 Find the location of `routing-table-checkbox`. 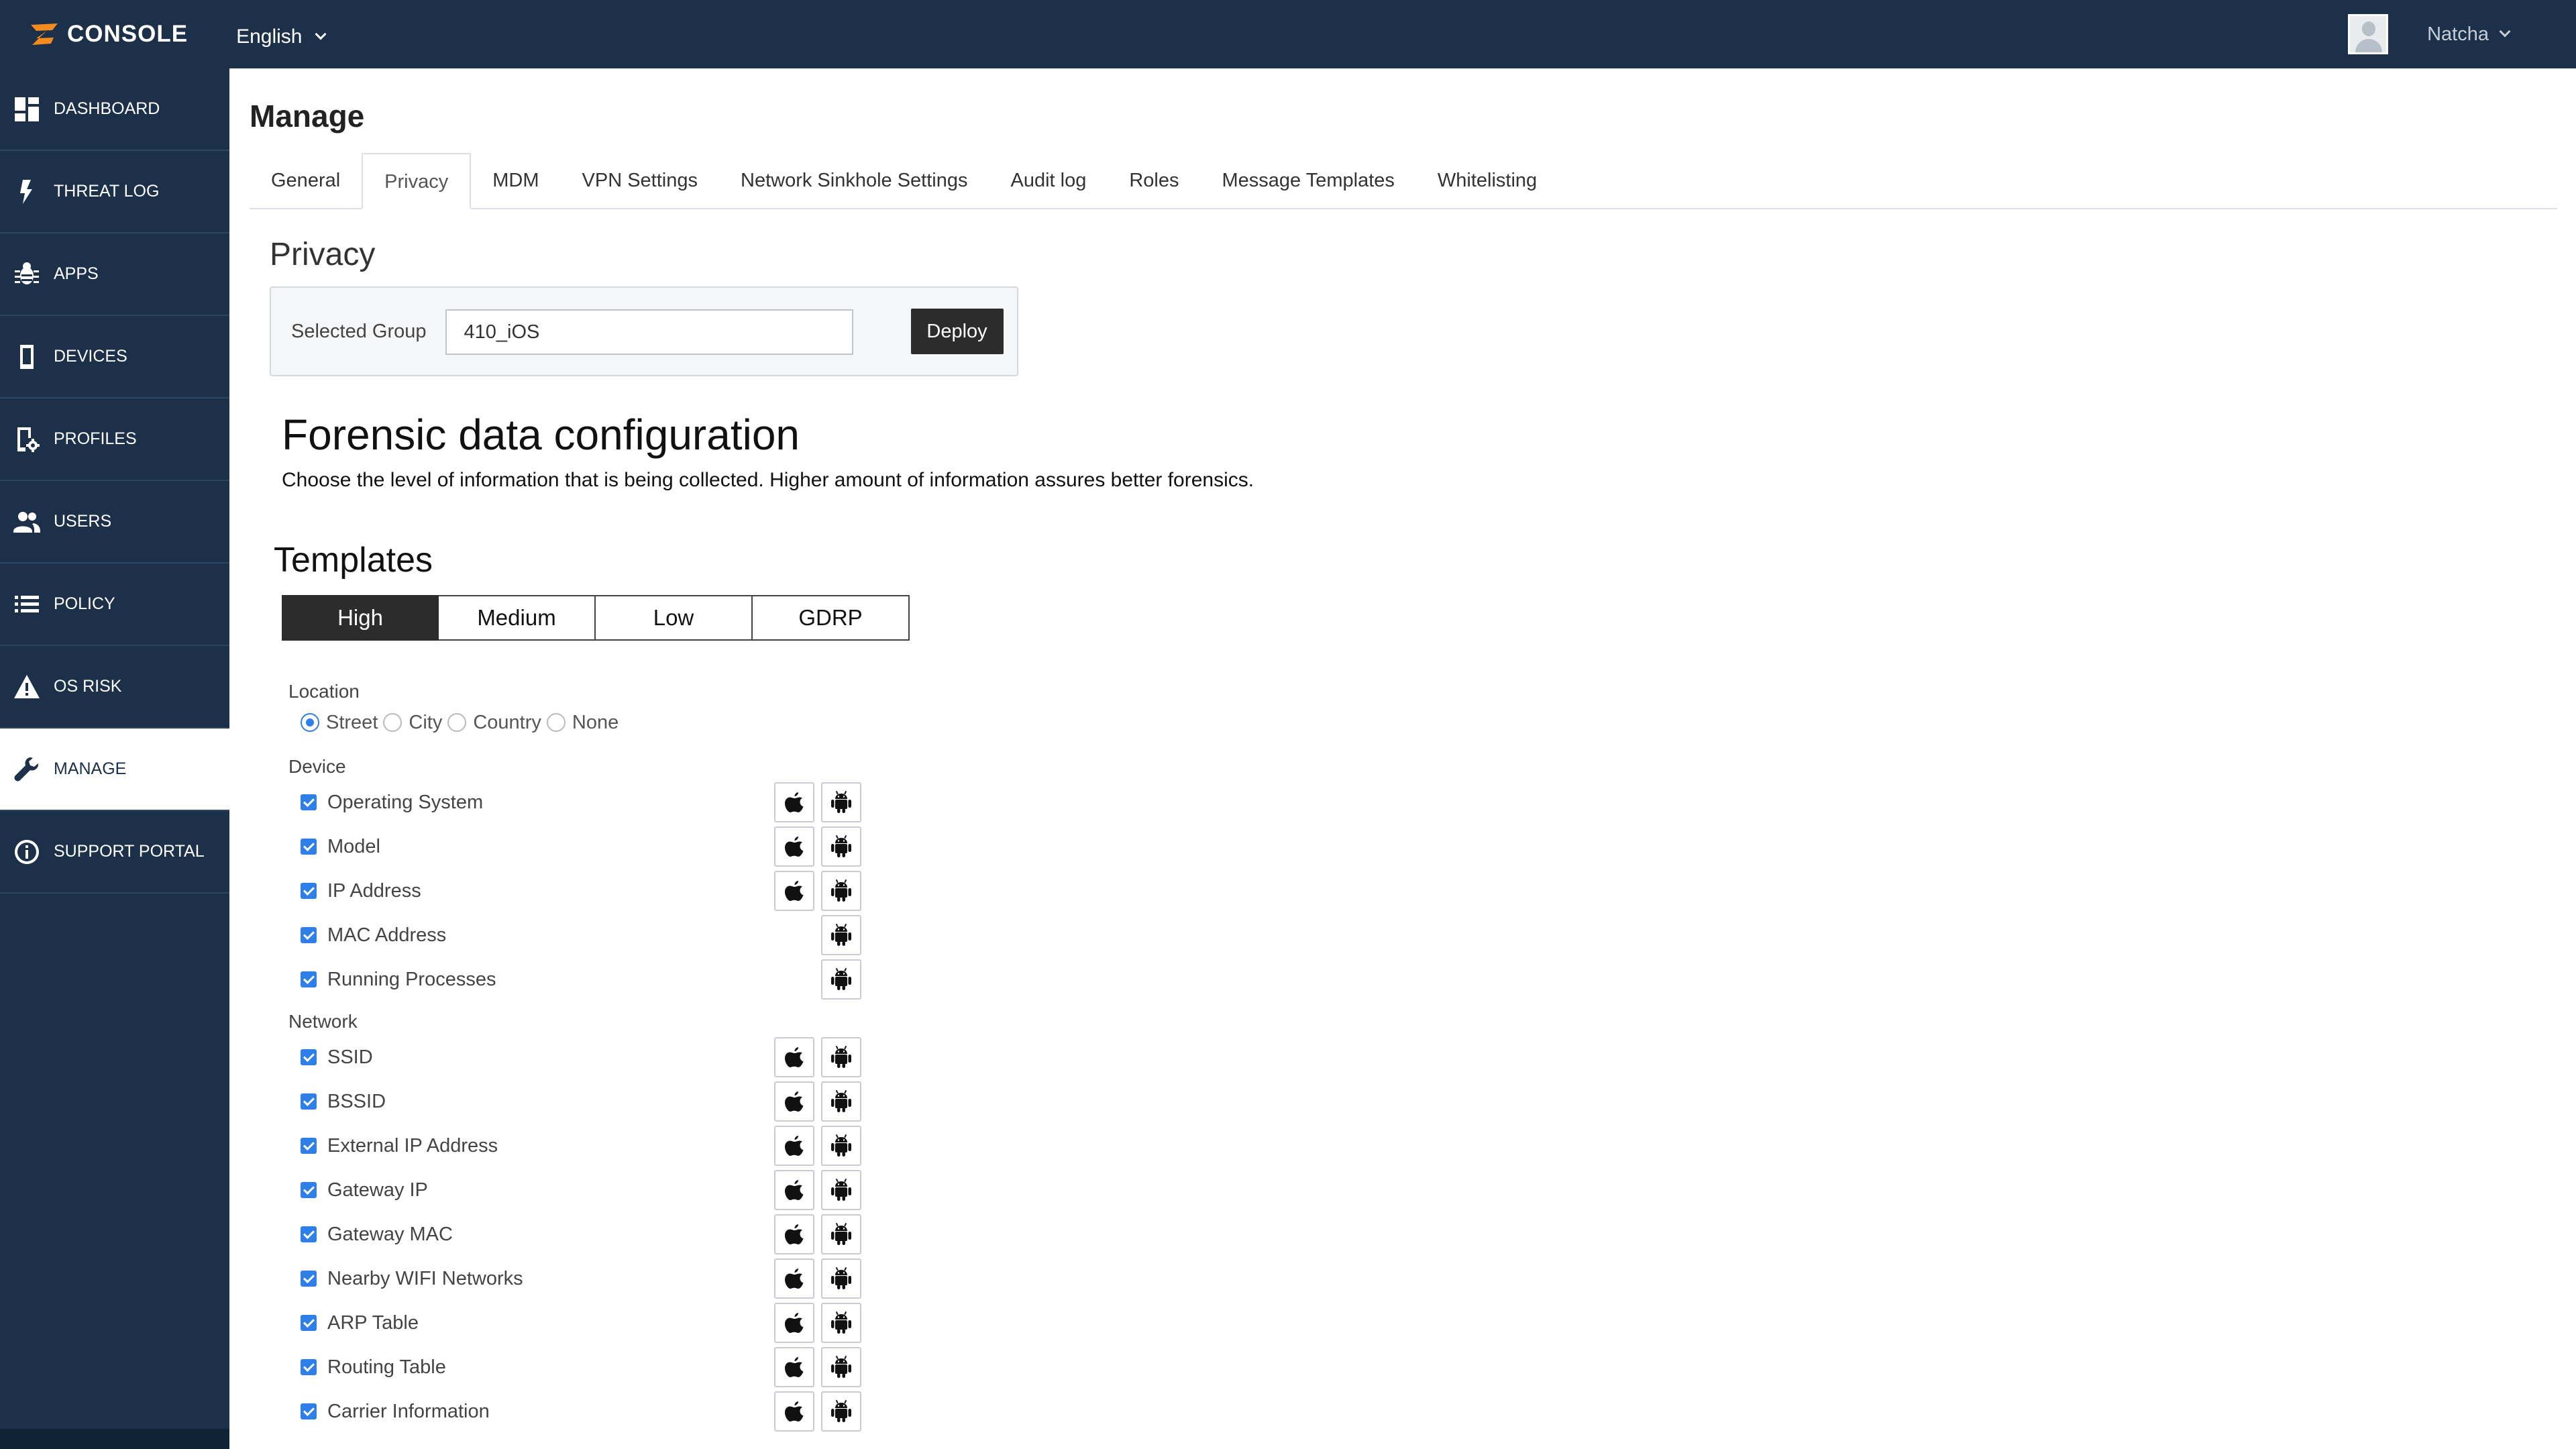

routing-table-checkbox is located at coordinates (309, 1367).